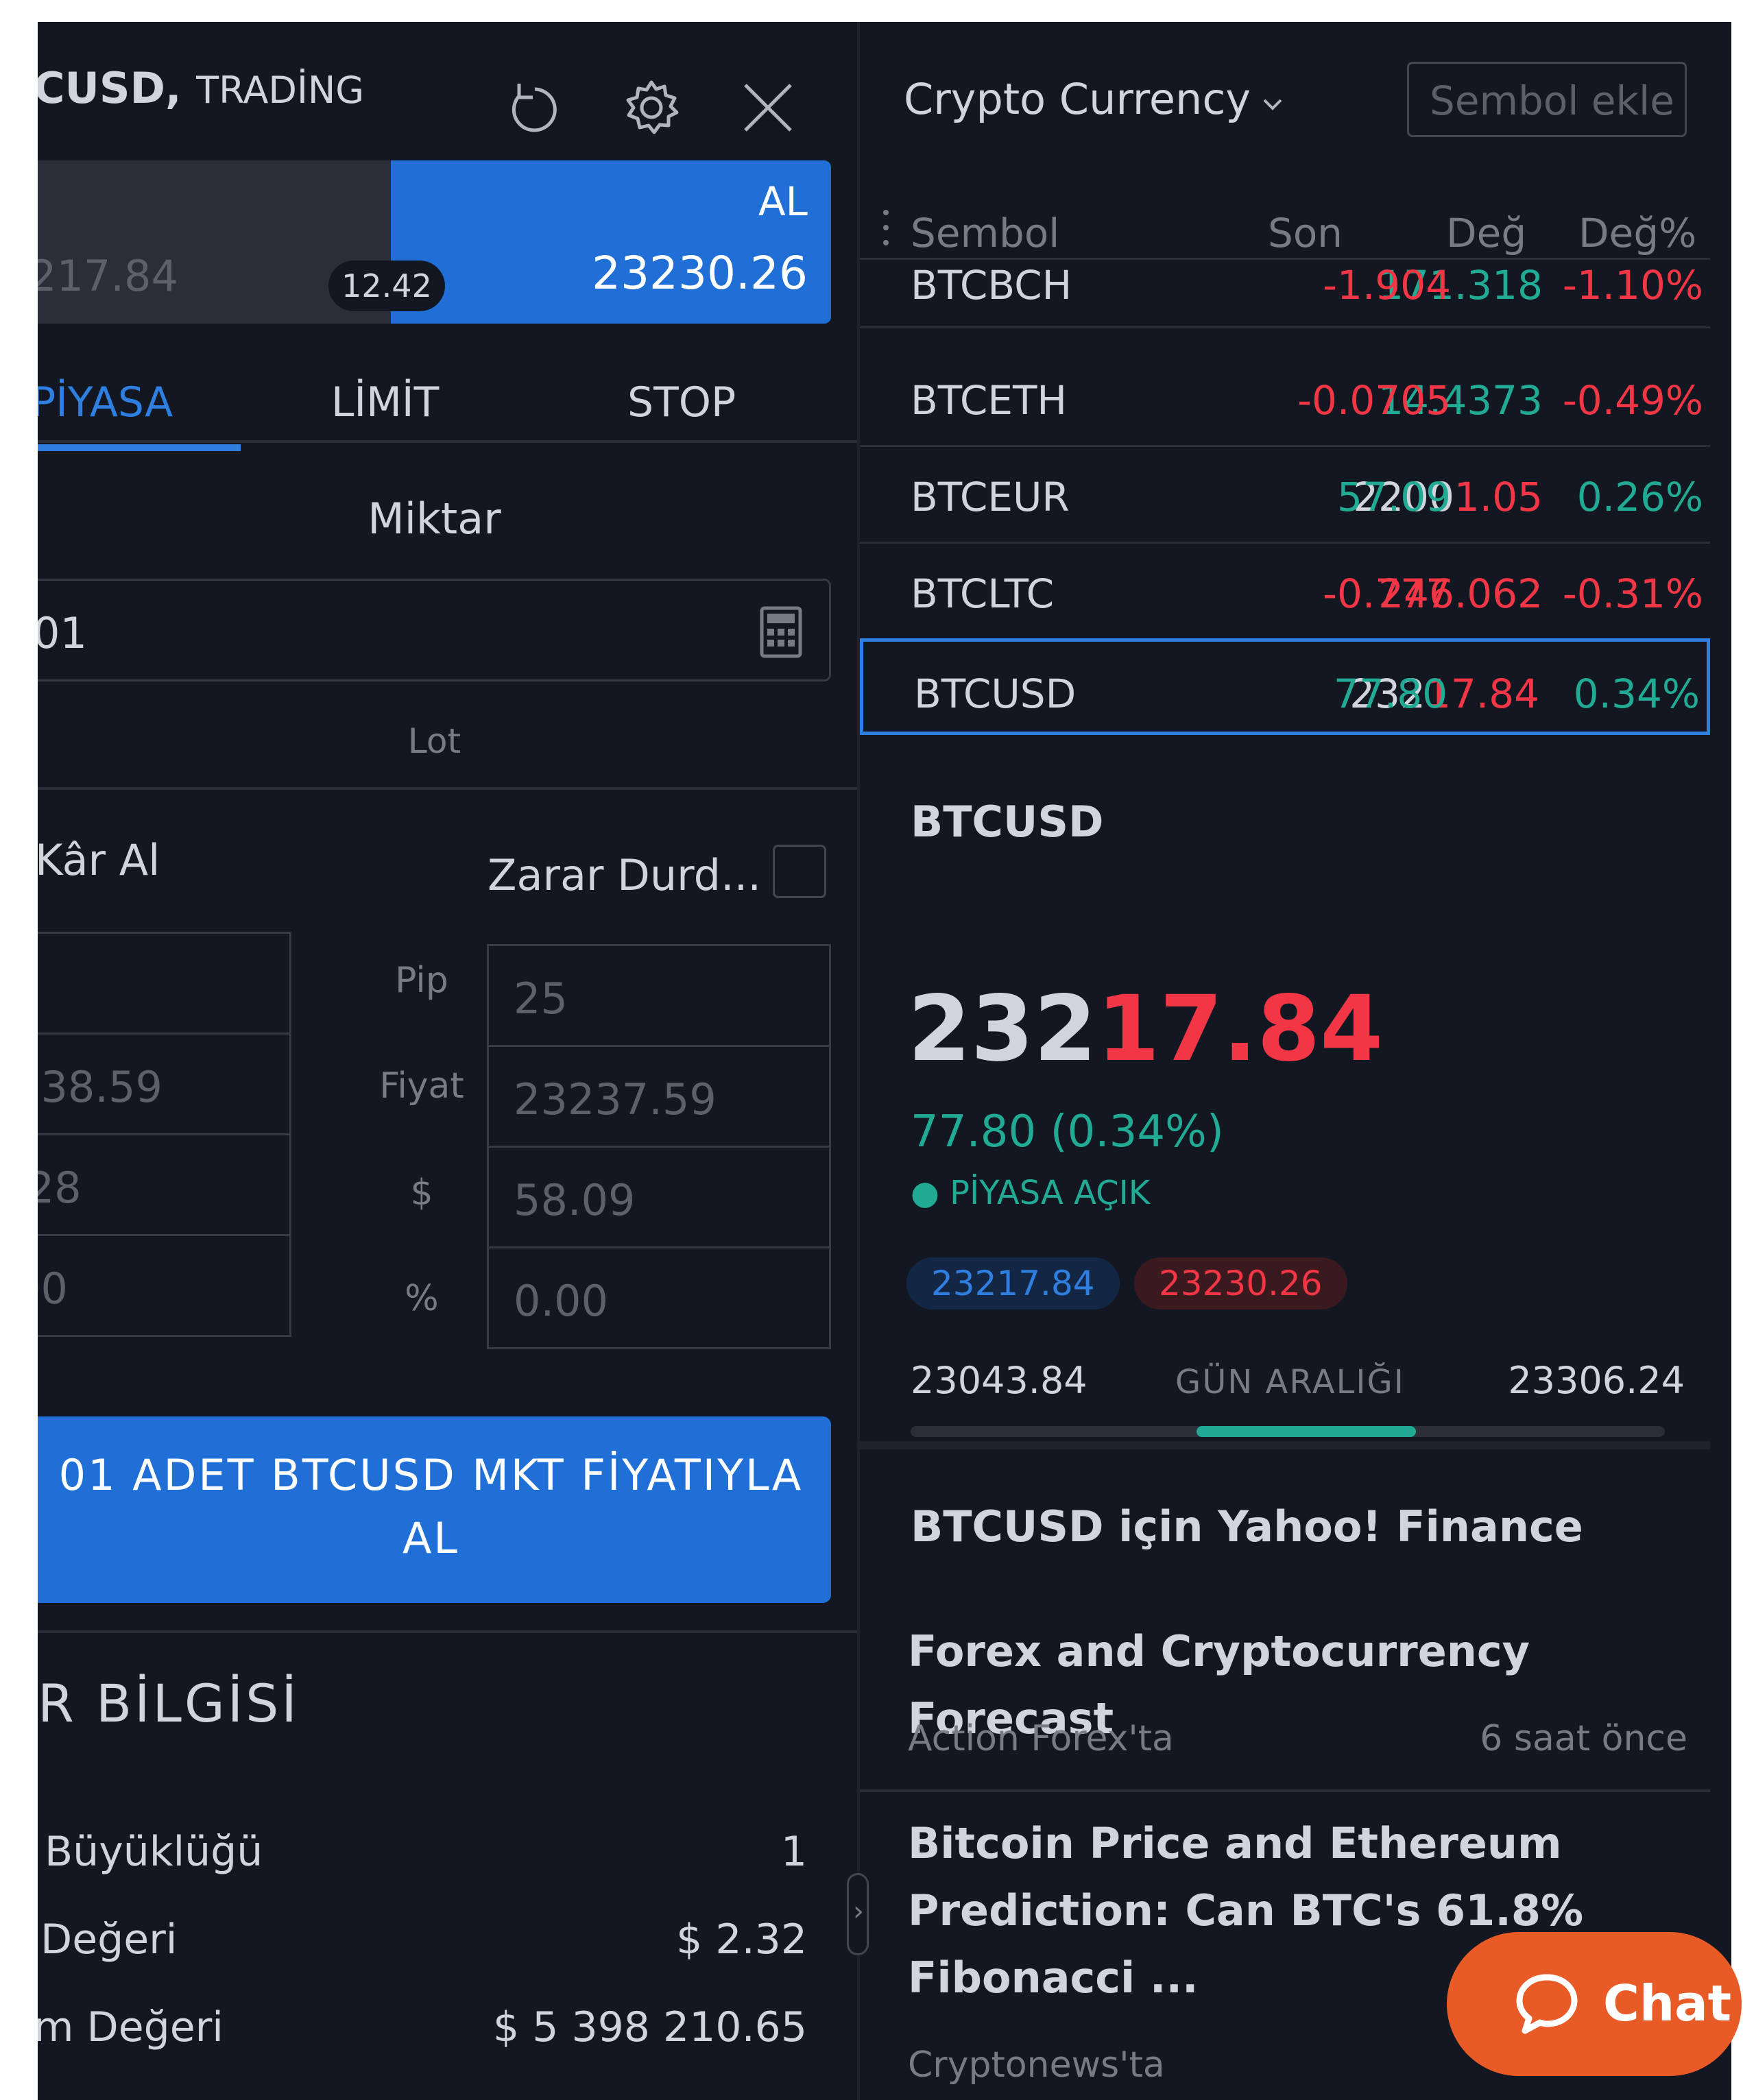 The width and height of the screenshot is (1743, 2100). What do you see at coordinates (741, 1940) in the screenshot?
I see `info-value: $ 2.32` at bounding box center [741, 1940].